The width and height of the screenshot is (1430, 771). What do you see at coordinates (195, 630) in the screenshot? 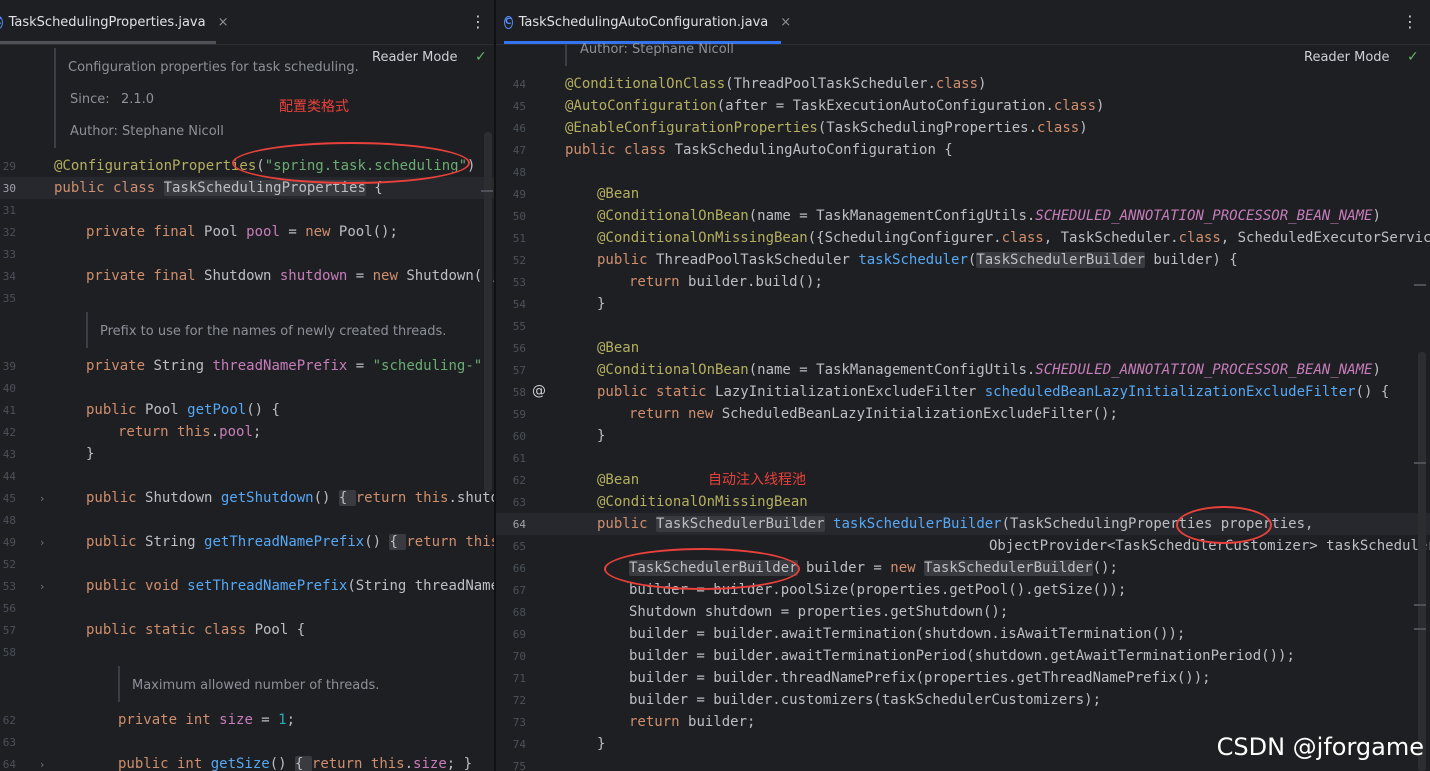
I see `code-line-57: public static class Pool {` at bounding box center [195, 630].